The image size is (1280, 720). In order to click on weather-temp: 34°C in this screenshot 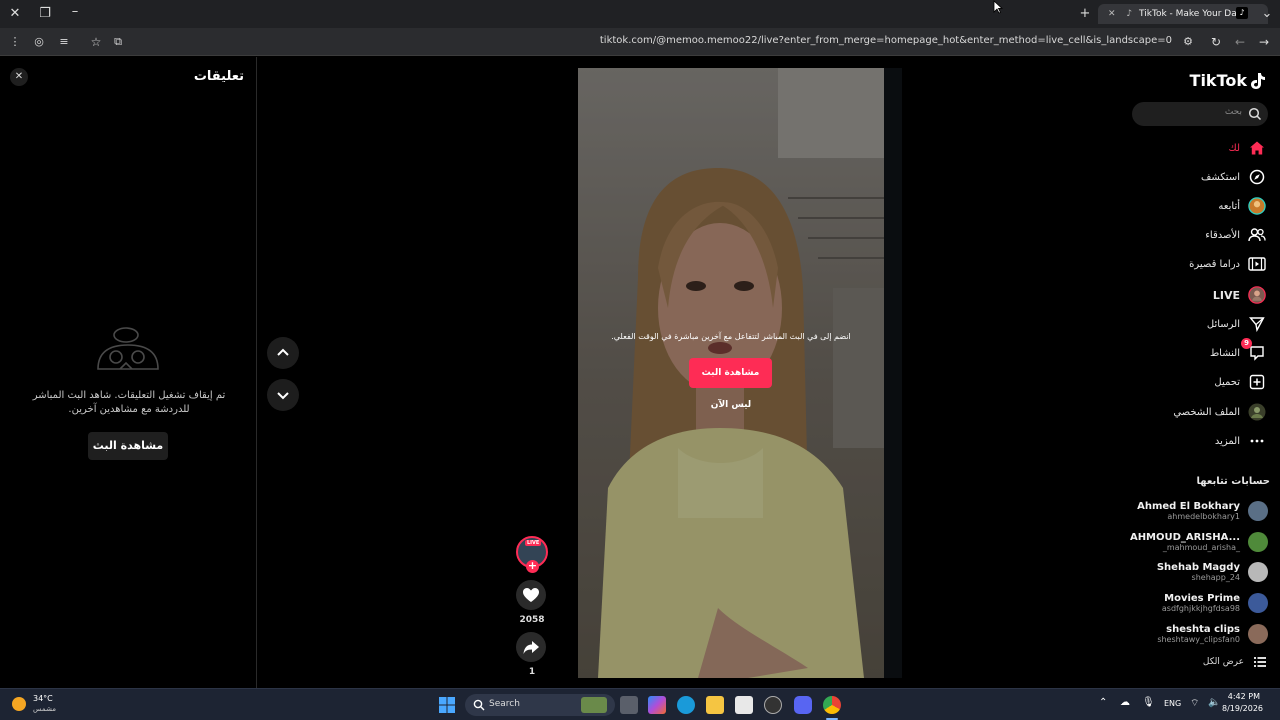, I will do `click(43, 698)`.